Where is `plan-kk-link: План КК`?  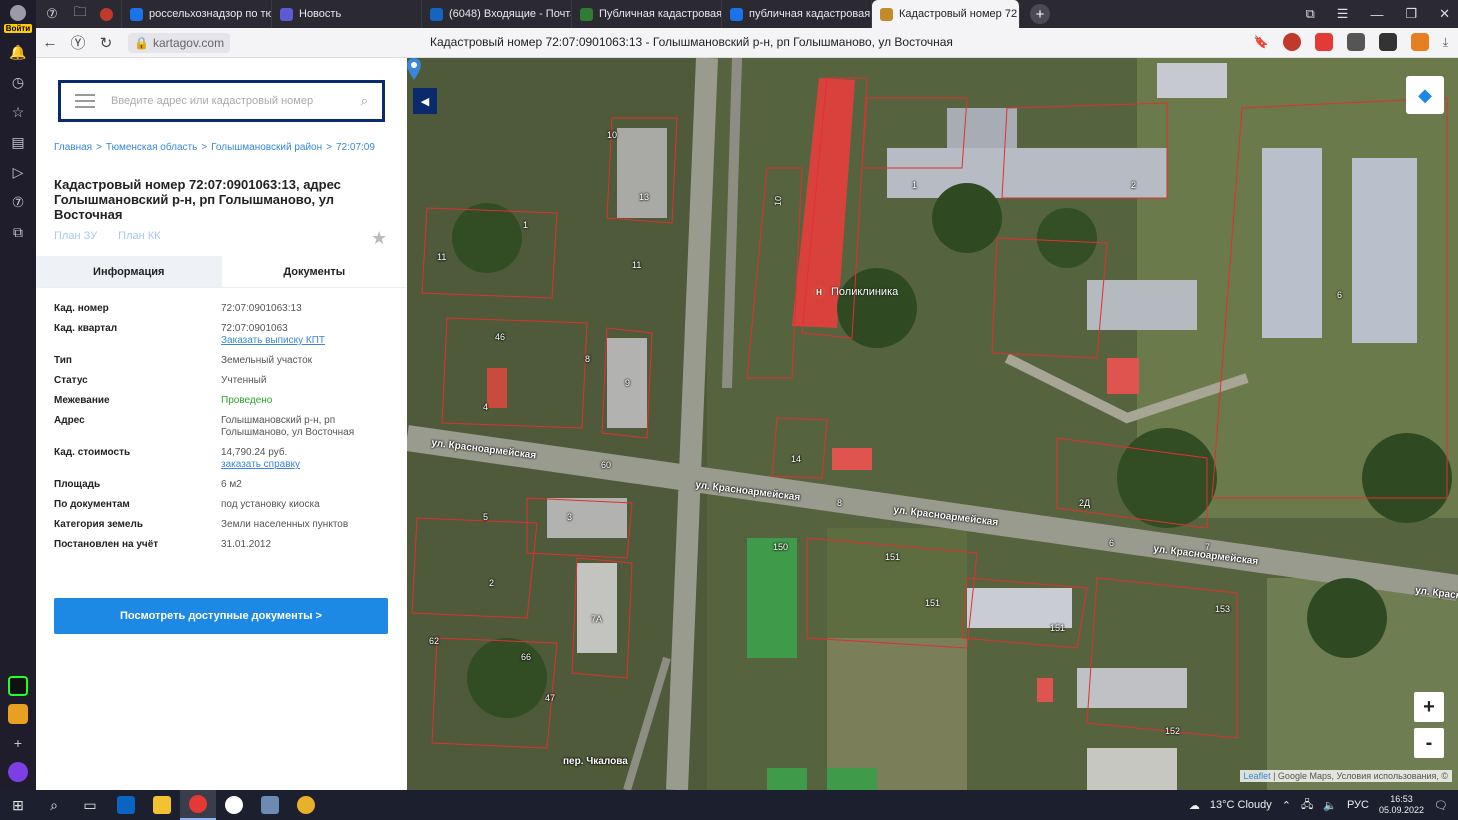 plan-kk-link: План КК is located at coordinates (139, 236).